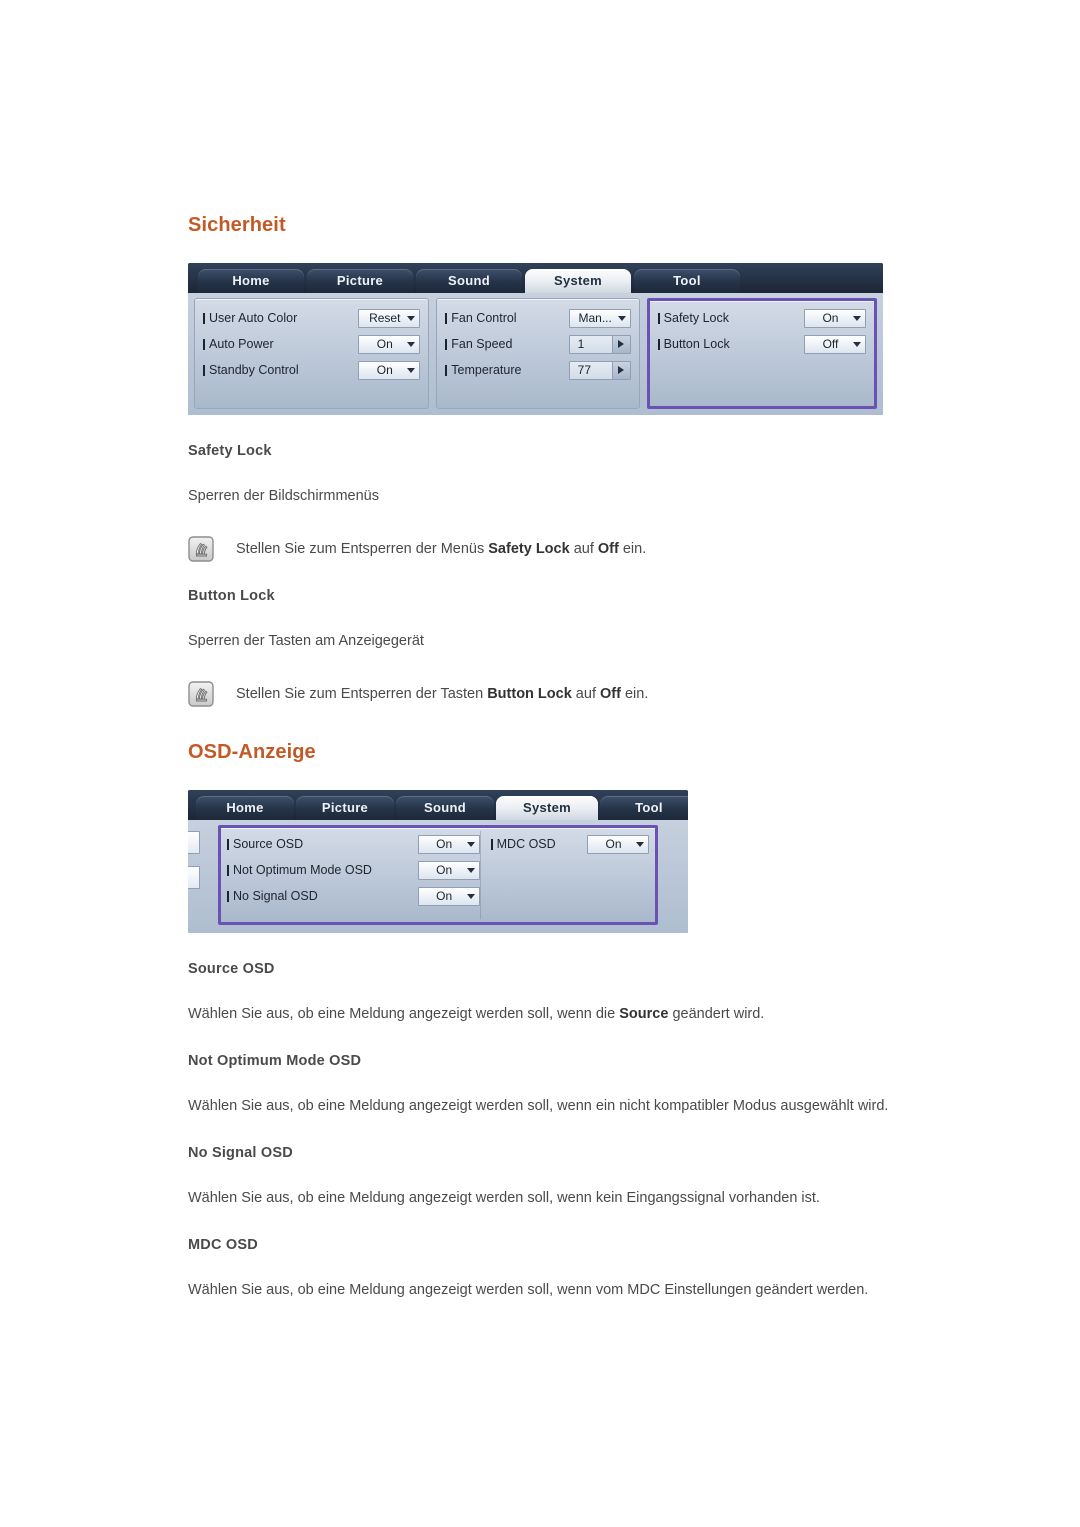 The image size is (1080, 1527). Describe the element at coordinates (523, 844) in the screenshot. I see `osd-label-mdc-osd: MDC OSD` at that location.